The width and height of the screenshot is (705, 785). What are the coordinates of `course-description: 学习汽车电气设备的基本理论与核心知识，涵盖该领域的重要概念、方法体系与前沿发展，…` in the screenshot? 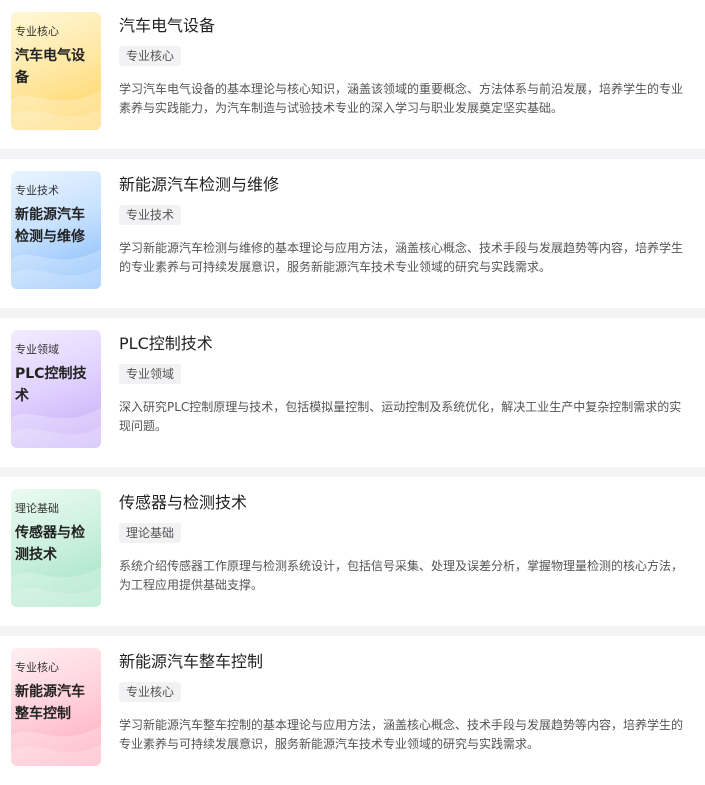 It's located at (401, 98).